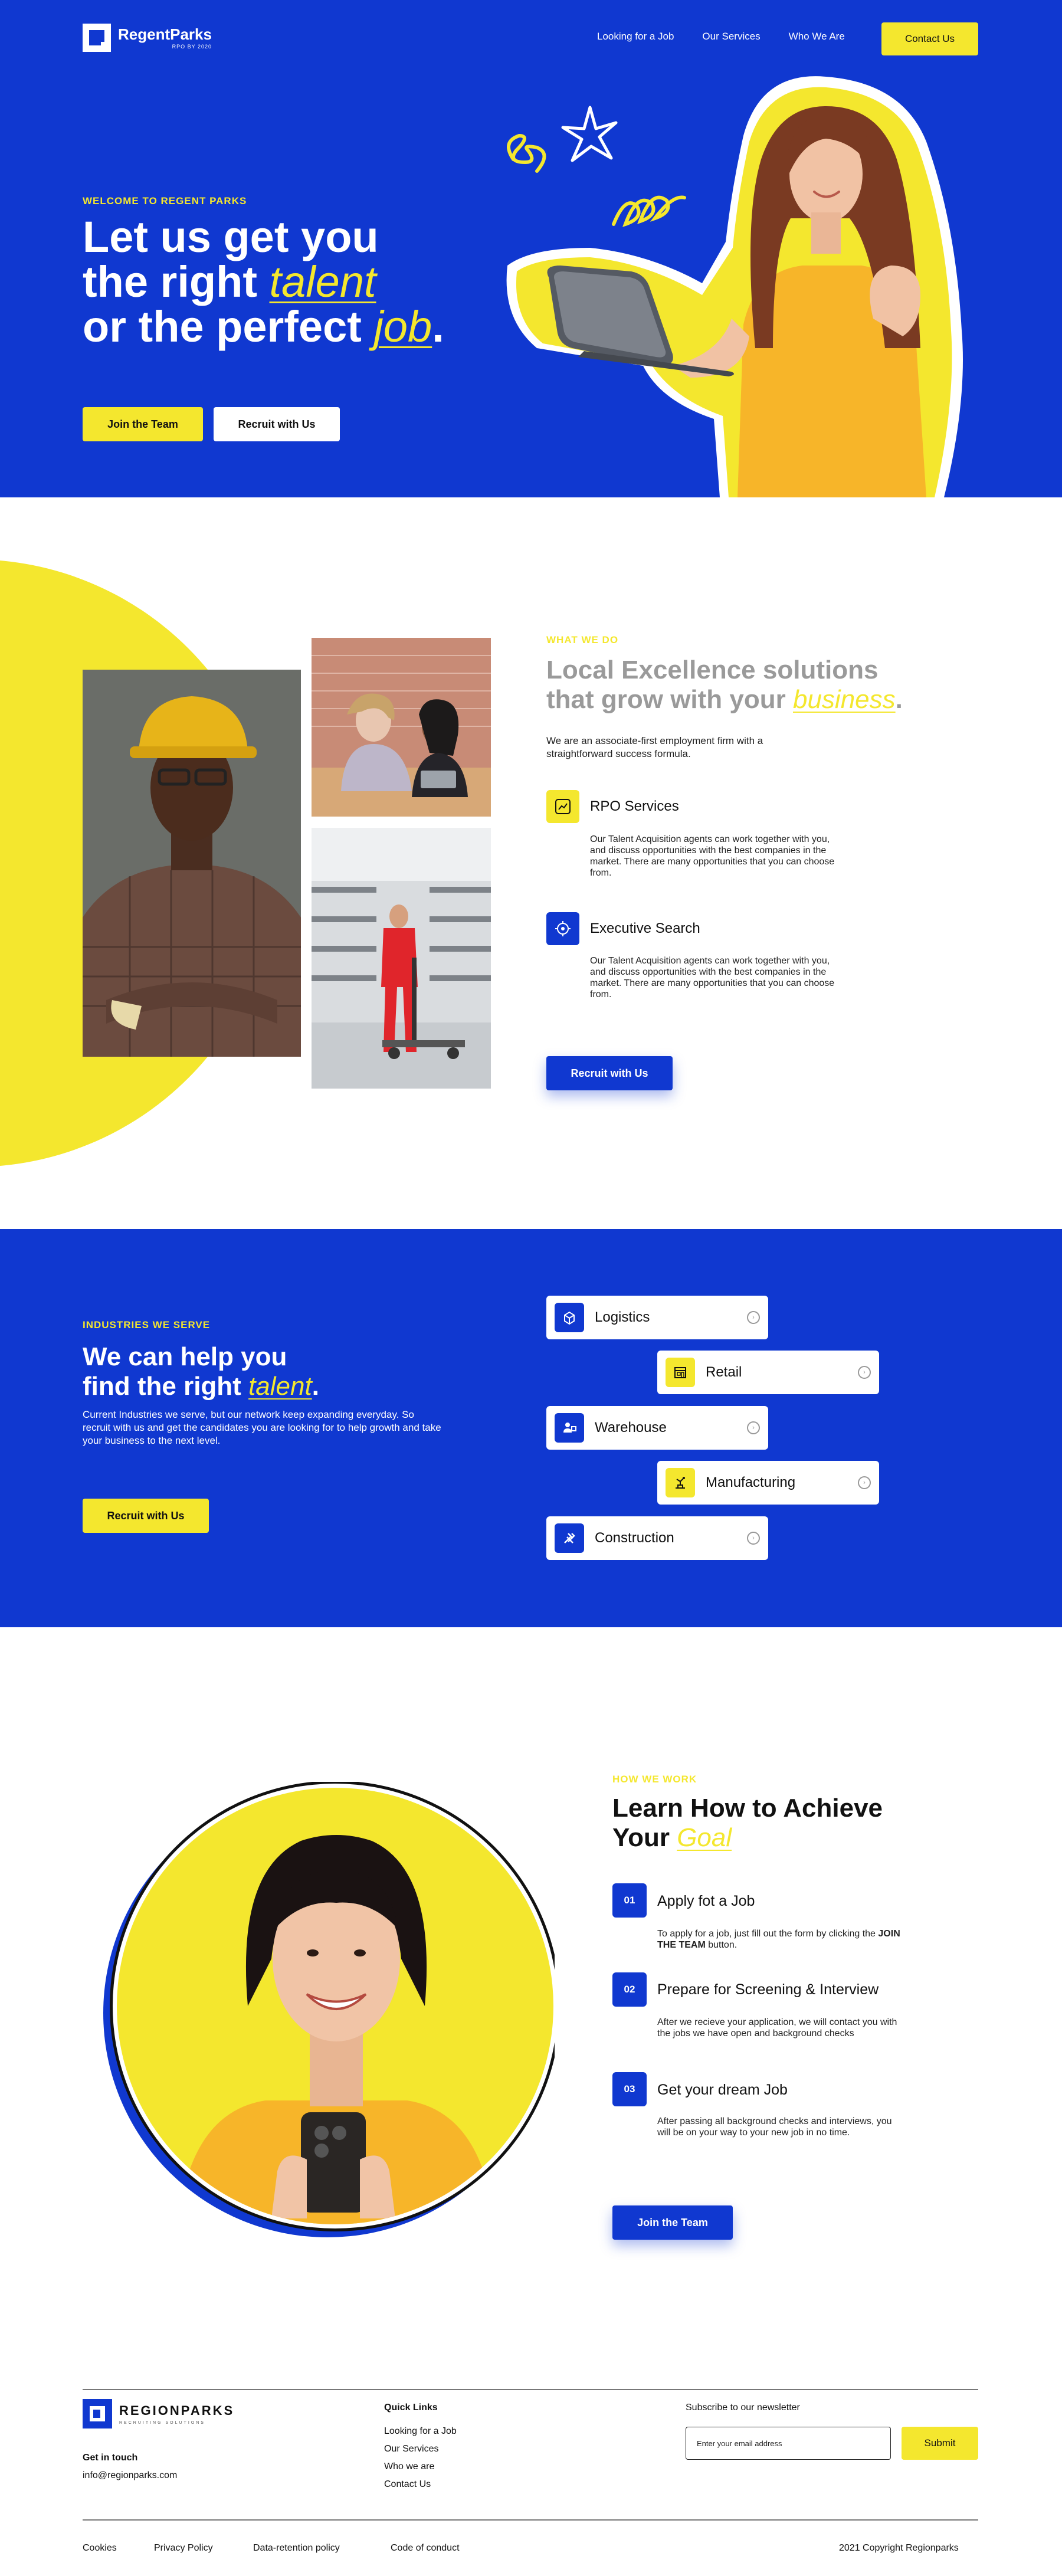 This screenshot has height=2576, width=1062. I want to click on footer-link-data-retention: Data-retention policy, so click(296, 2548).